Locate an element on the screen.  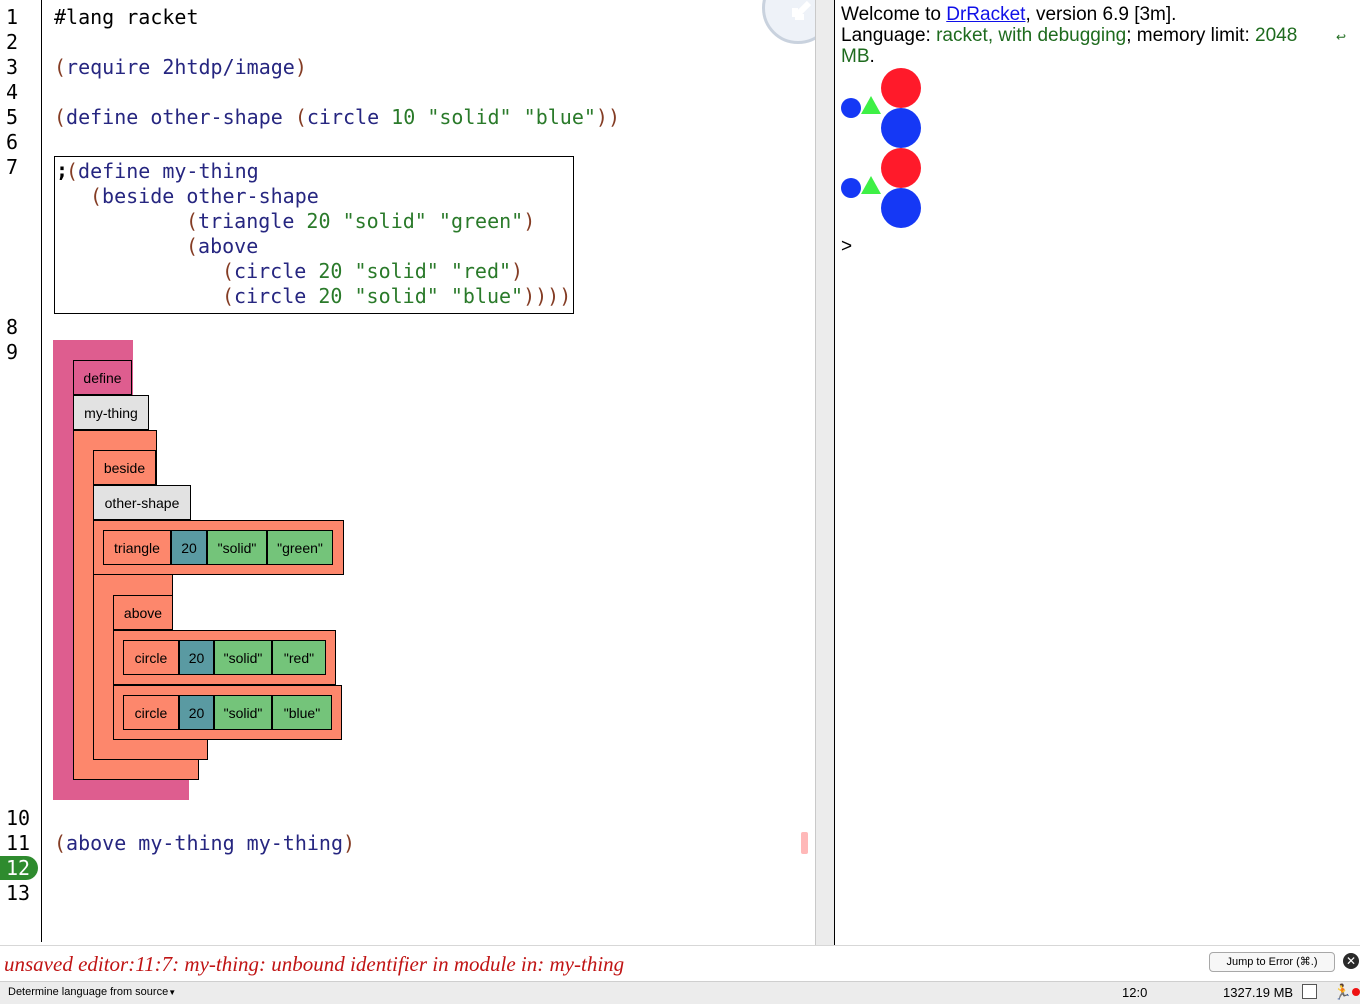
block-triangle-keyword: triangle is located at coordinates (137, 547).